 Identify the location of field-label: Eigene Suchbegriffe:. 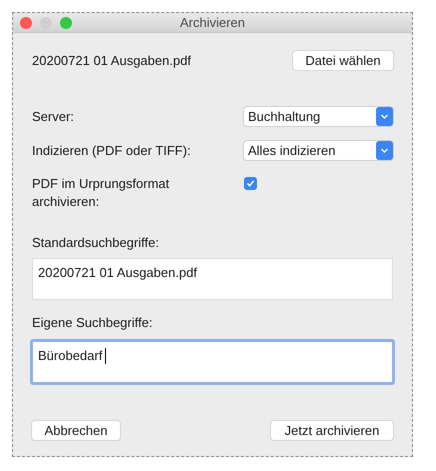
(93, 323).